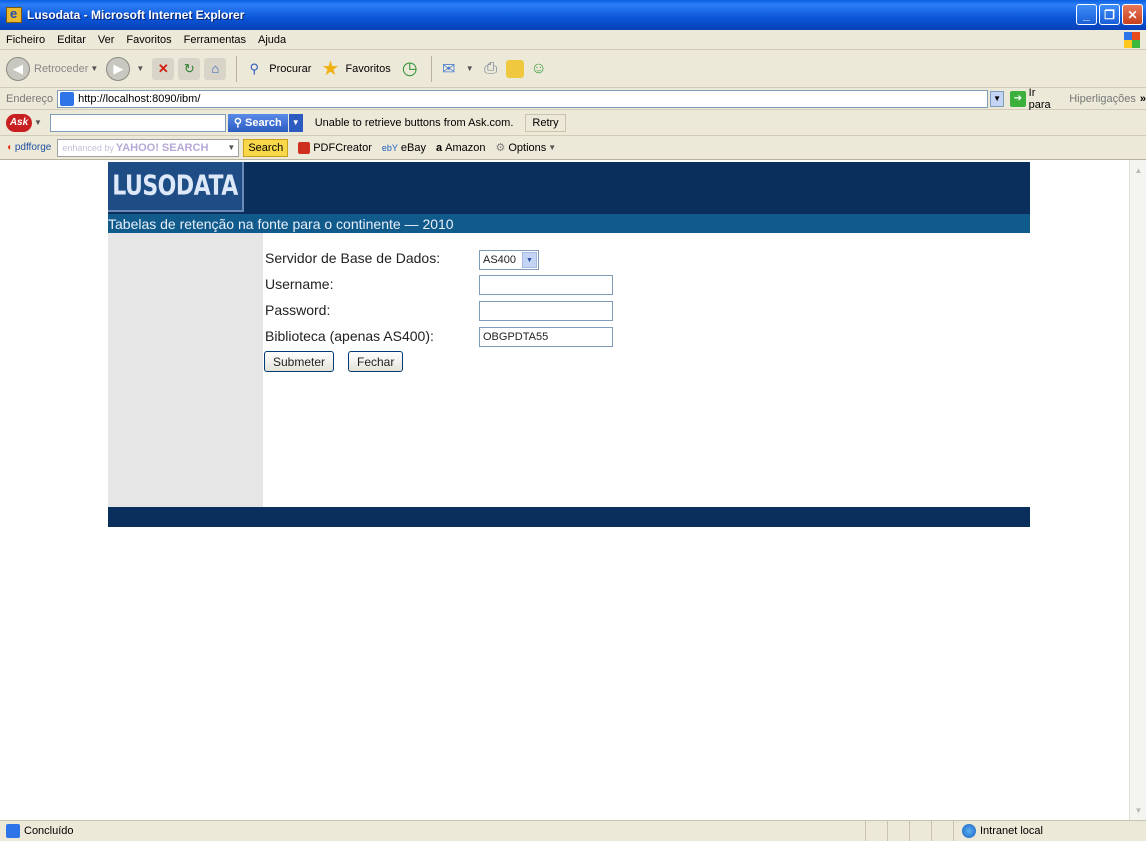 The height and width of the screenshot is (841, 1146). Describe the element at coordinates (67, 98) in the screenshot. I see `page-icon` at that location.